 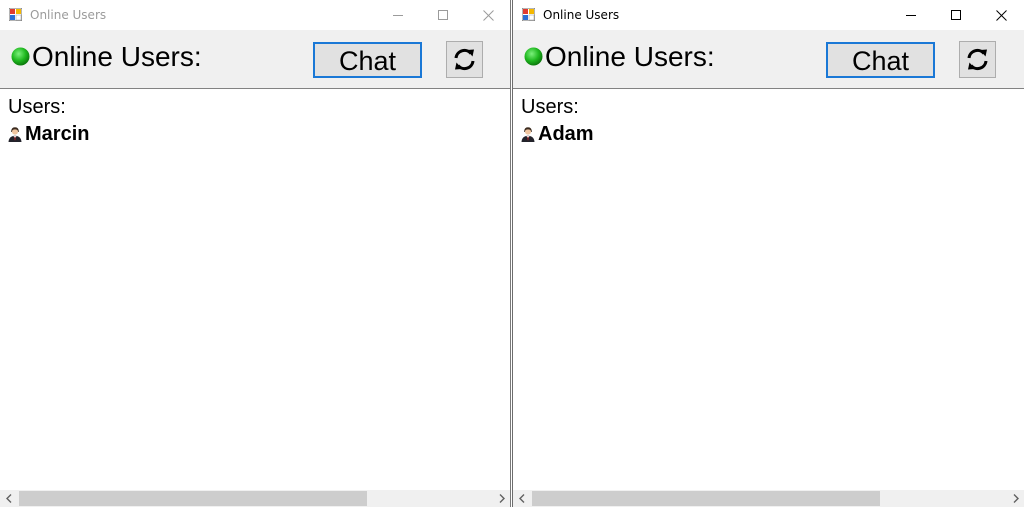 What do you see at coordinates (566, 133) in the screenshot?
I see `user-name: Adam` at bounding box center [566, 133].